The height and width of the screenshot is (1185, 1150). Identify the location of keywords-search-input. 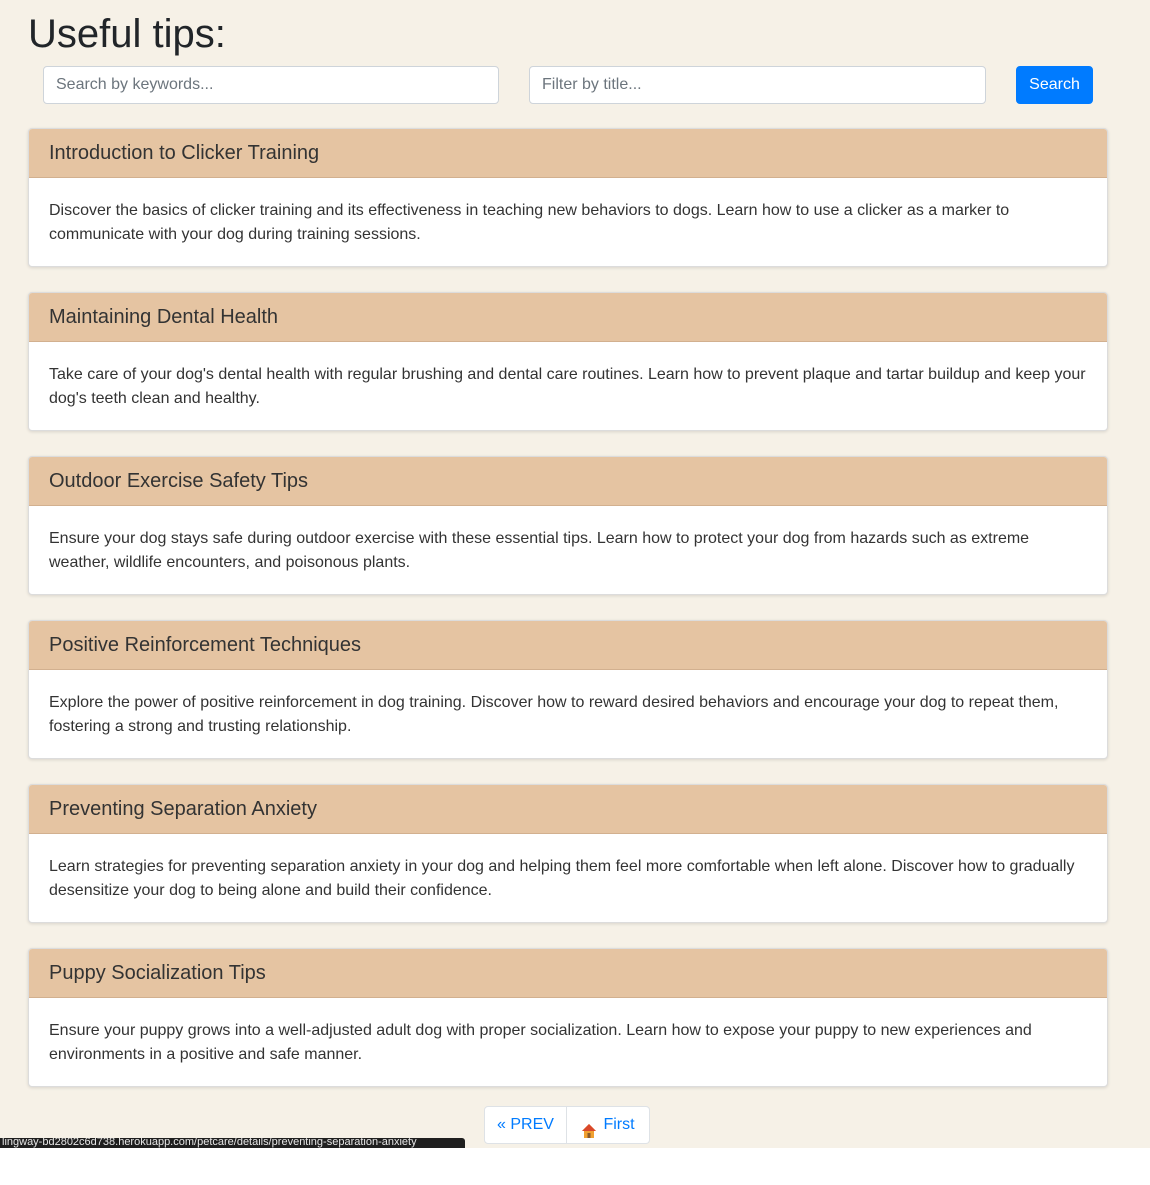
(271, 85).